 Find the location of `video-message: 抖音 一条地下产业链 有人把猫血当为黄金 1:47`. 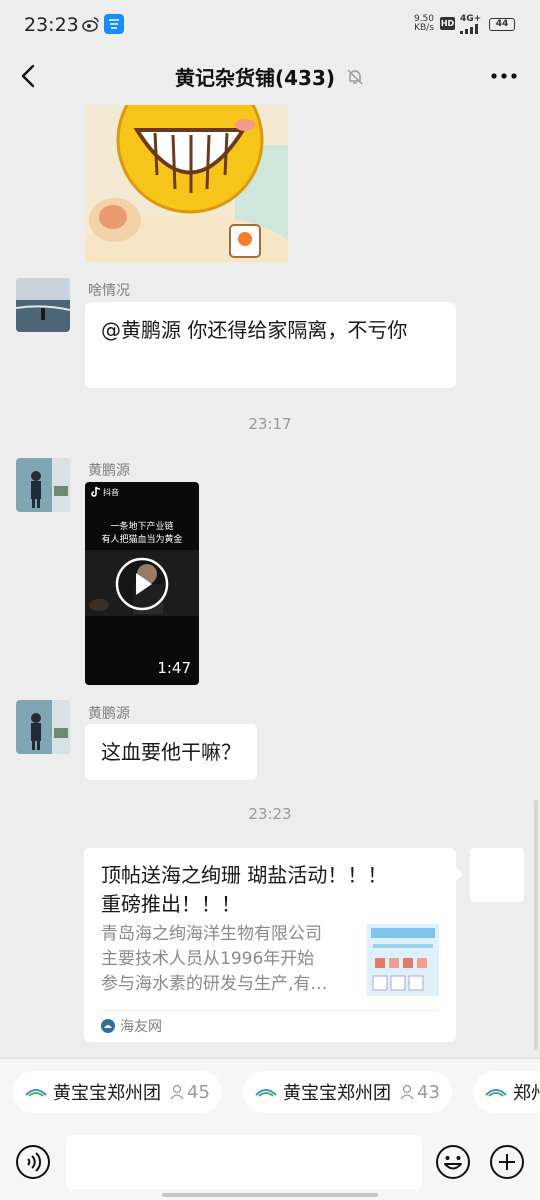

video-message: 抖音 一条地下产业链 有人把猫血当为黄金 1:47 is located at coordinates (142, 583).